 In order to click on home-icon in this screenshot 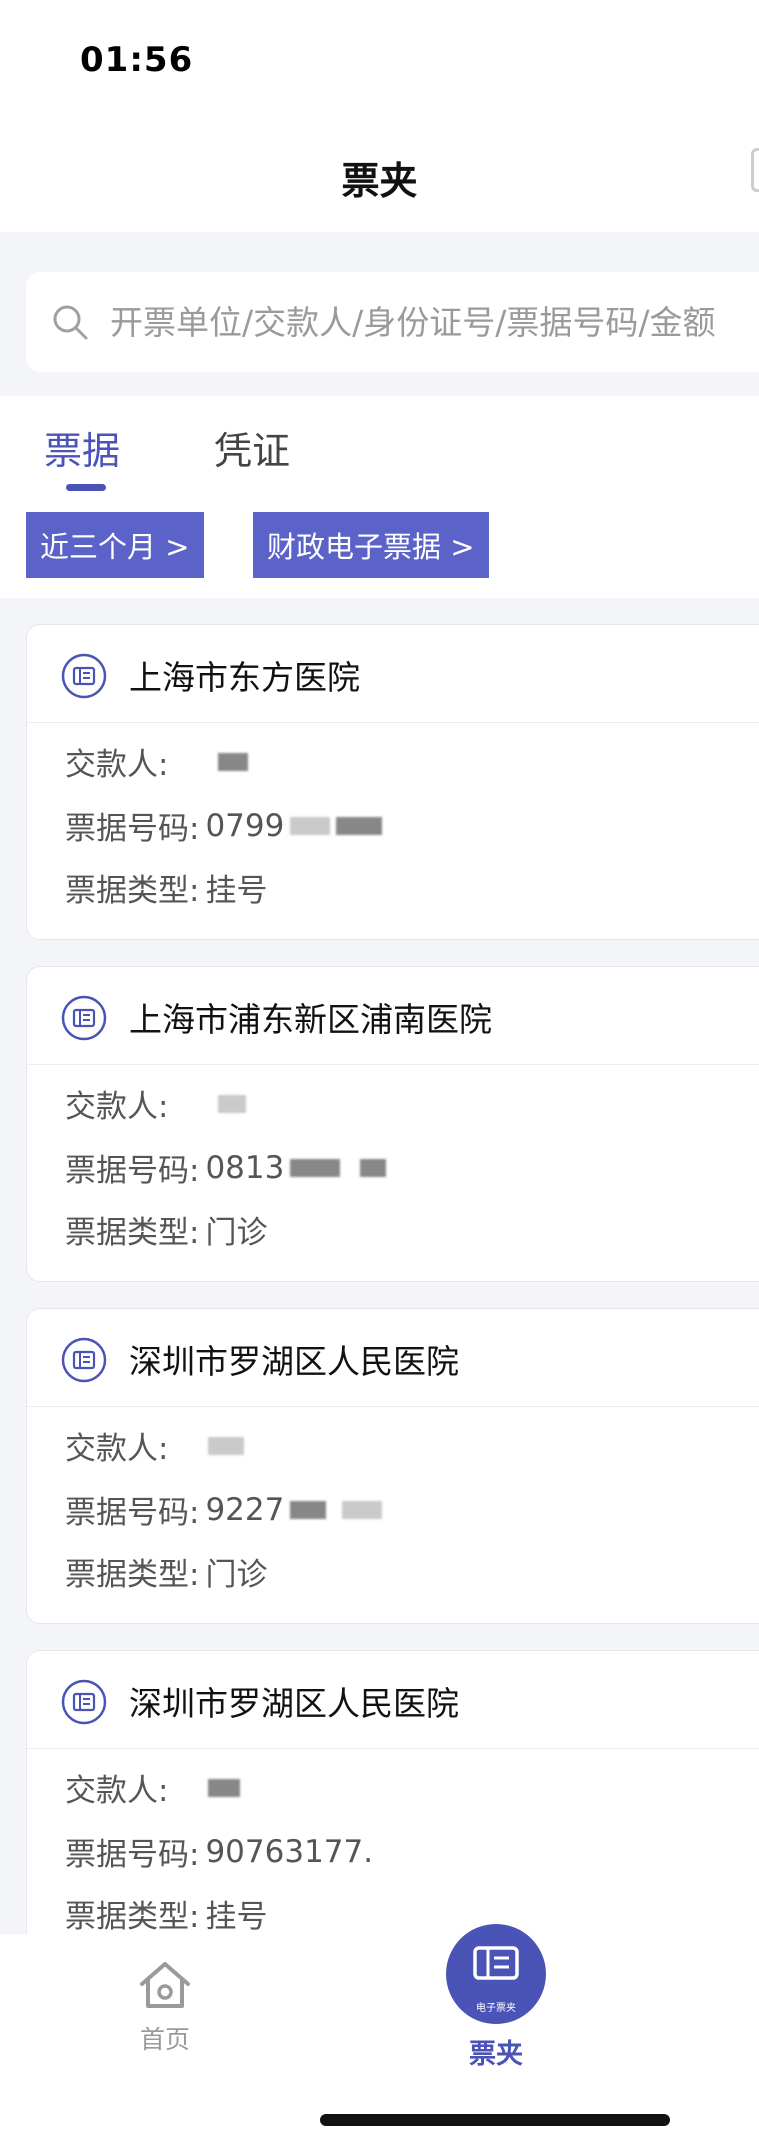, I will do `click(165, 1985)`.